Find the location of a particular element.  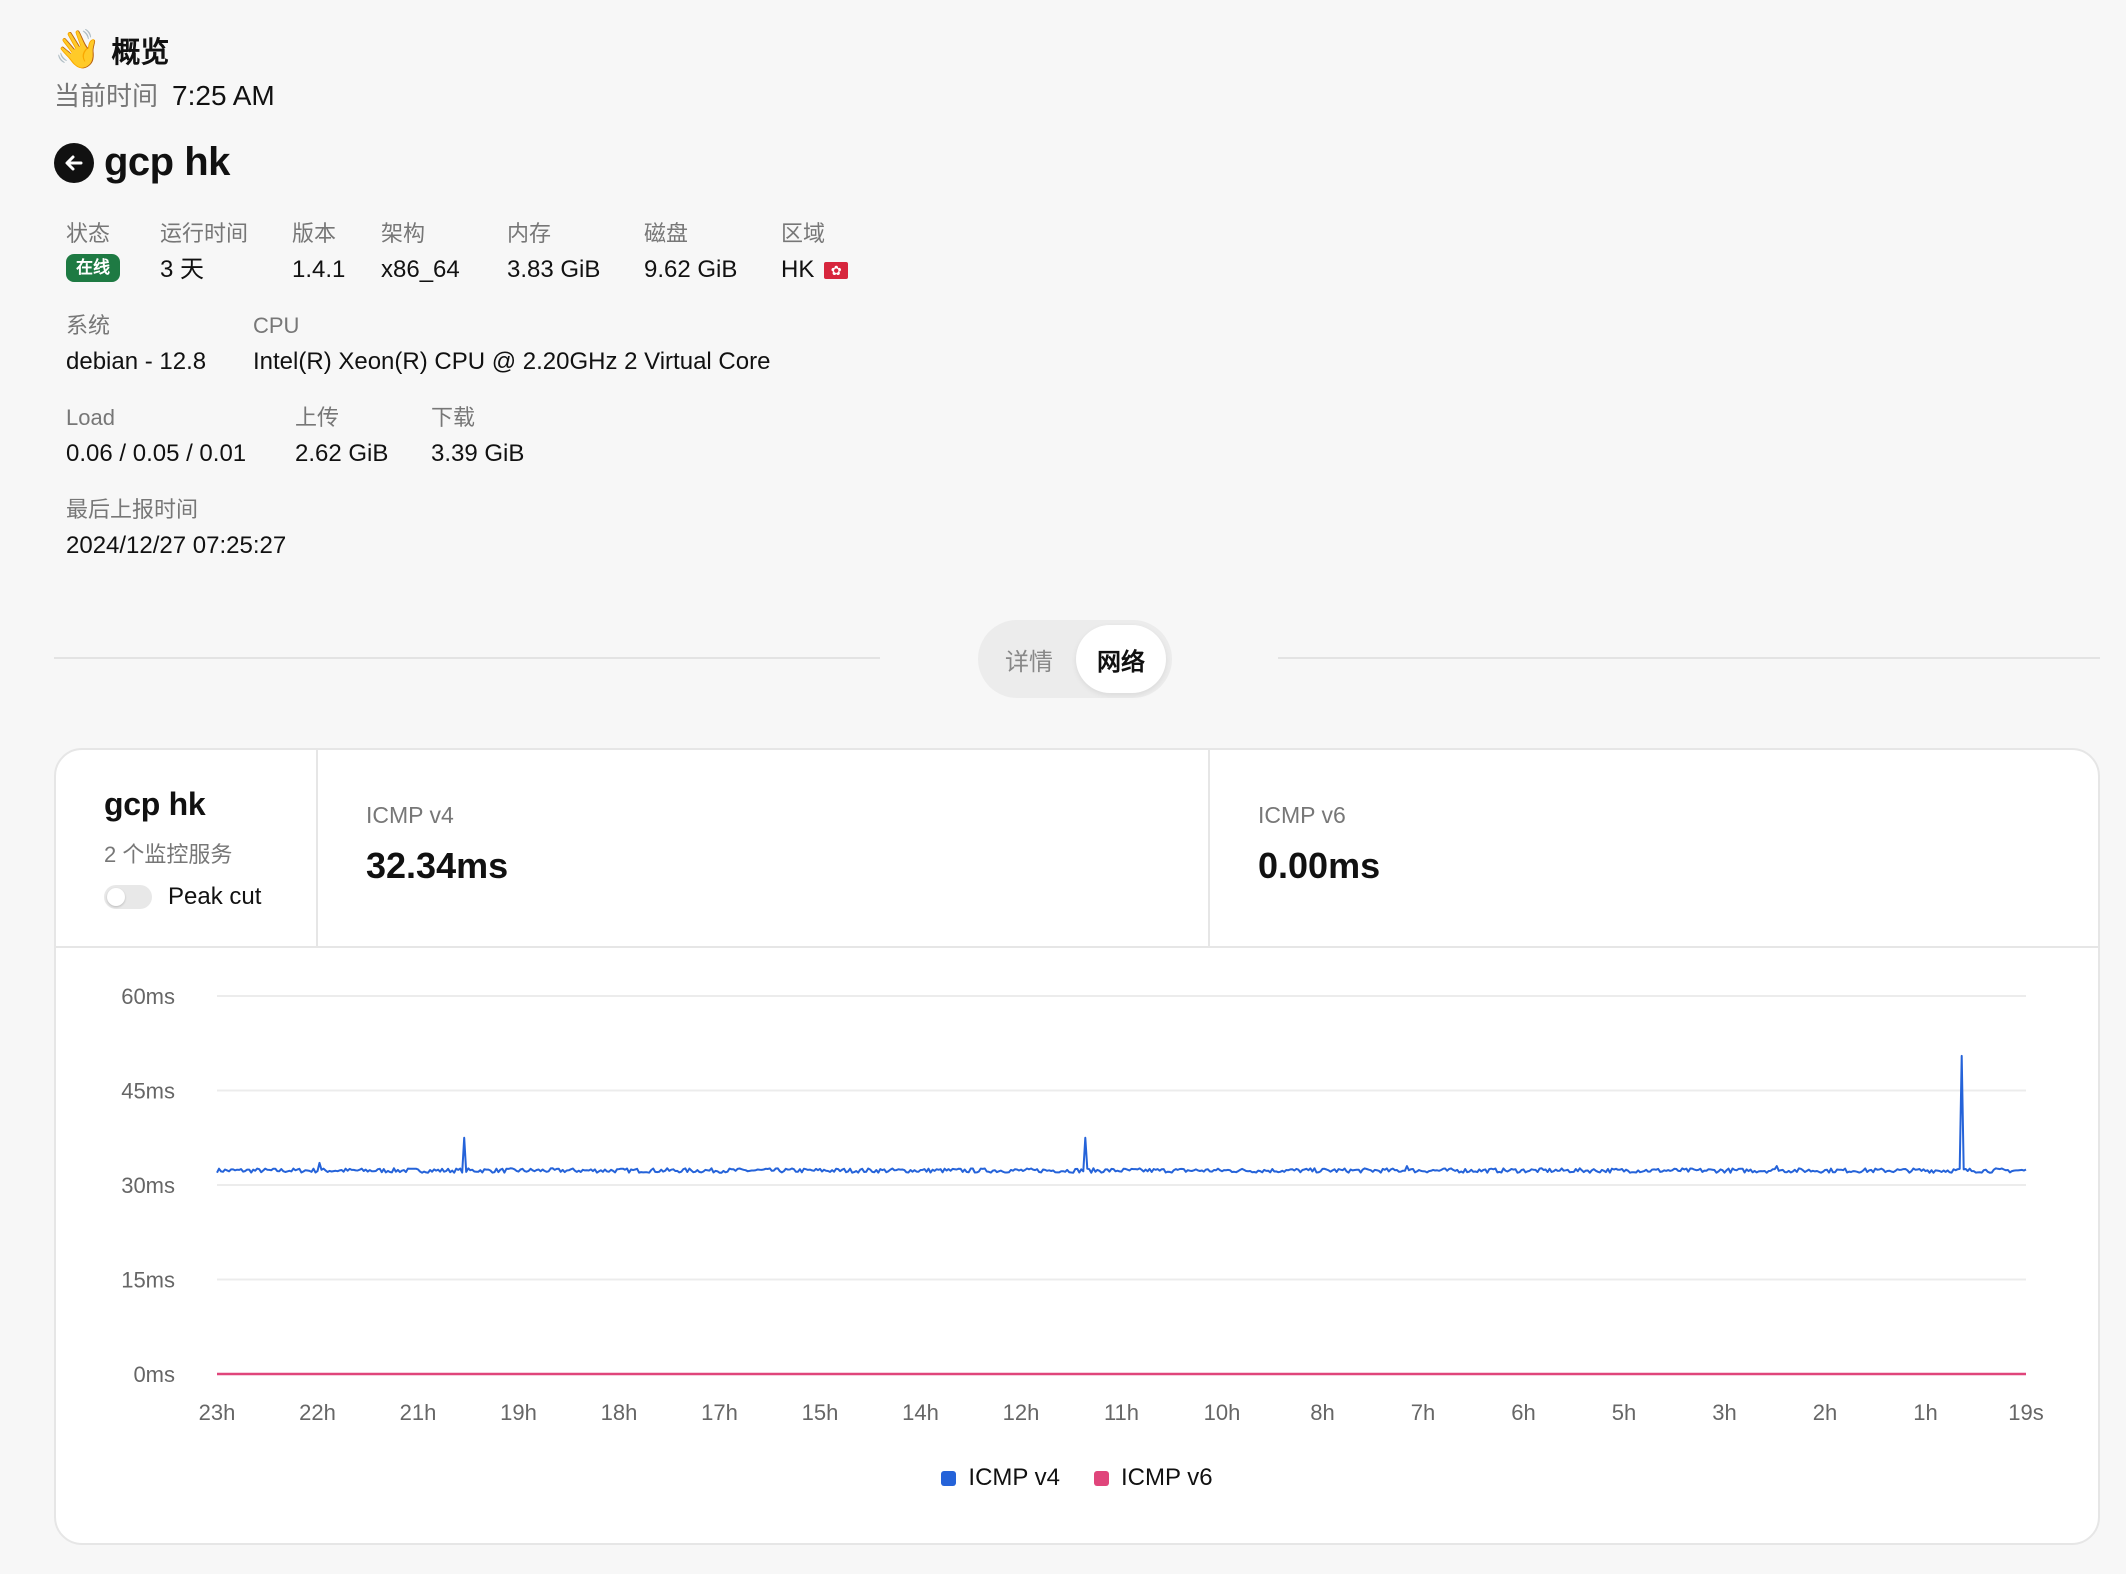

page-header: 👋 概览 is located at coordinates (111, 50).